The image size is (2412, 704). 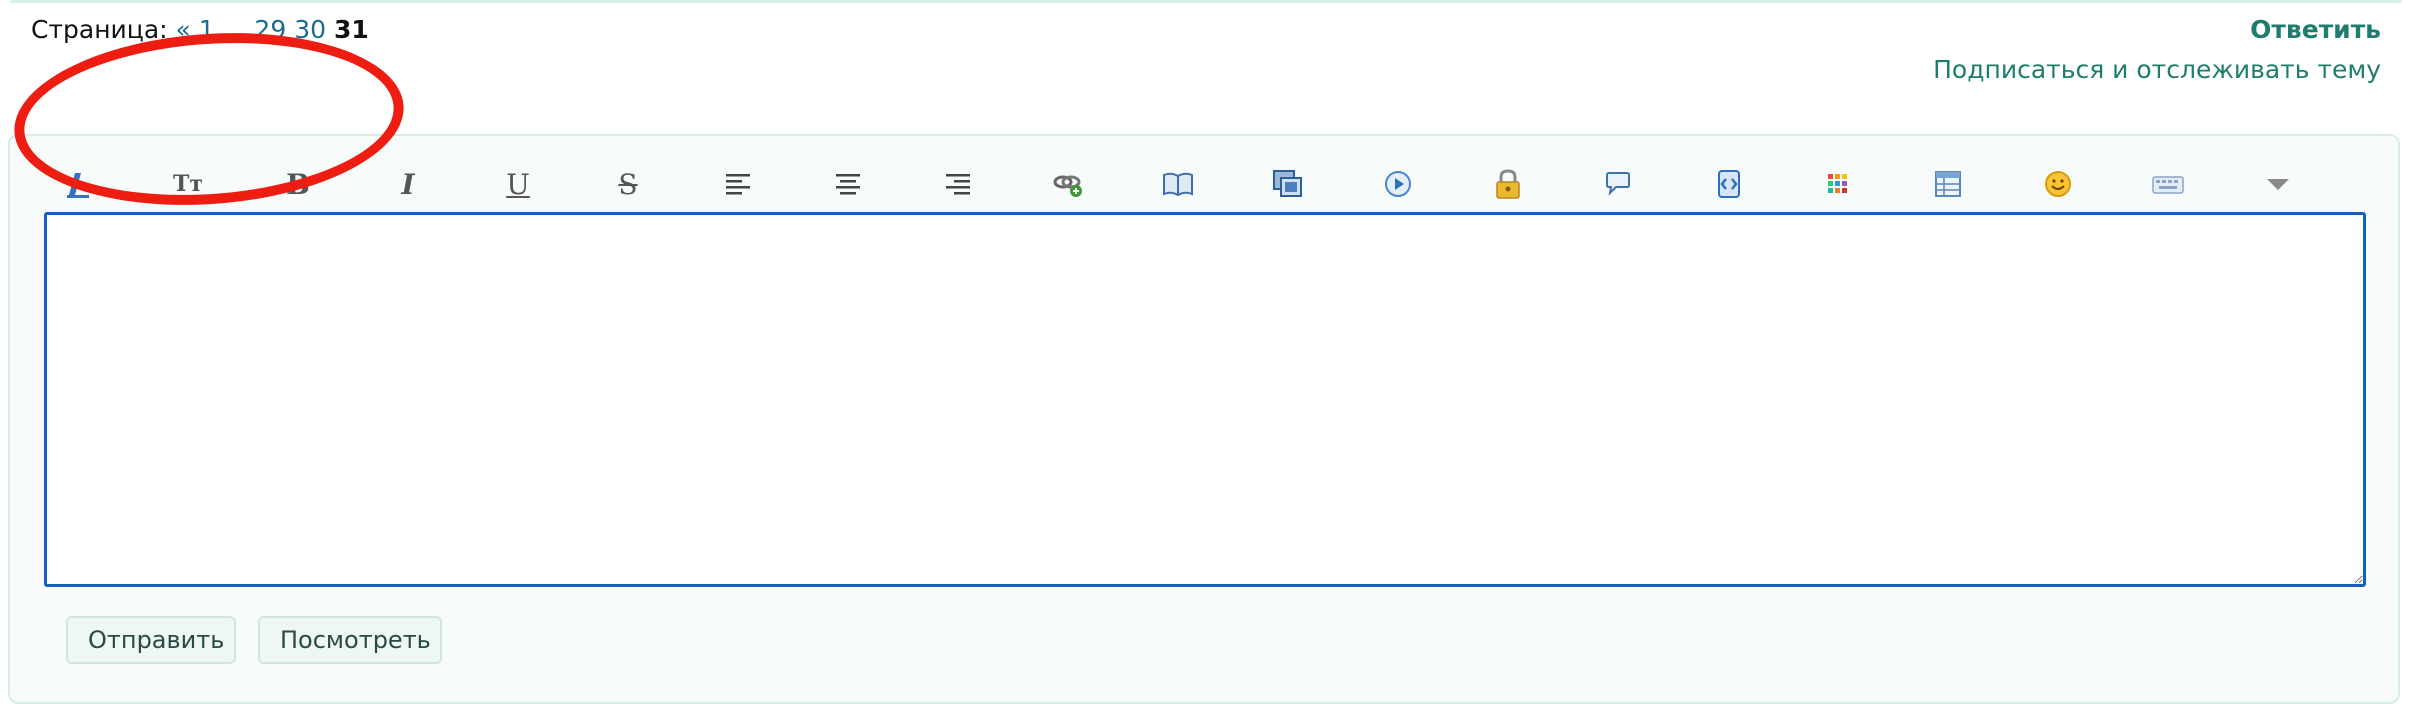 I want to click on align-center-button, so click(x=848, y=184).